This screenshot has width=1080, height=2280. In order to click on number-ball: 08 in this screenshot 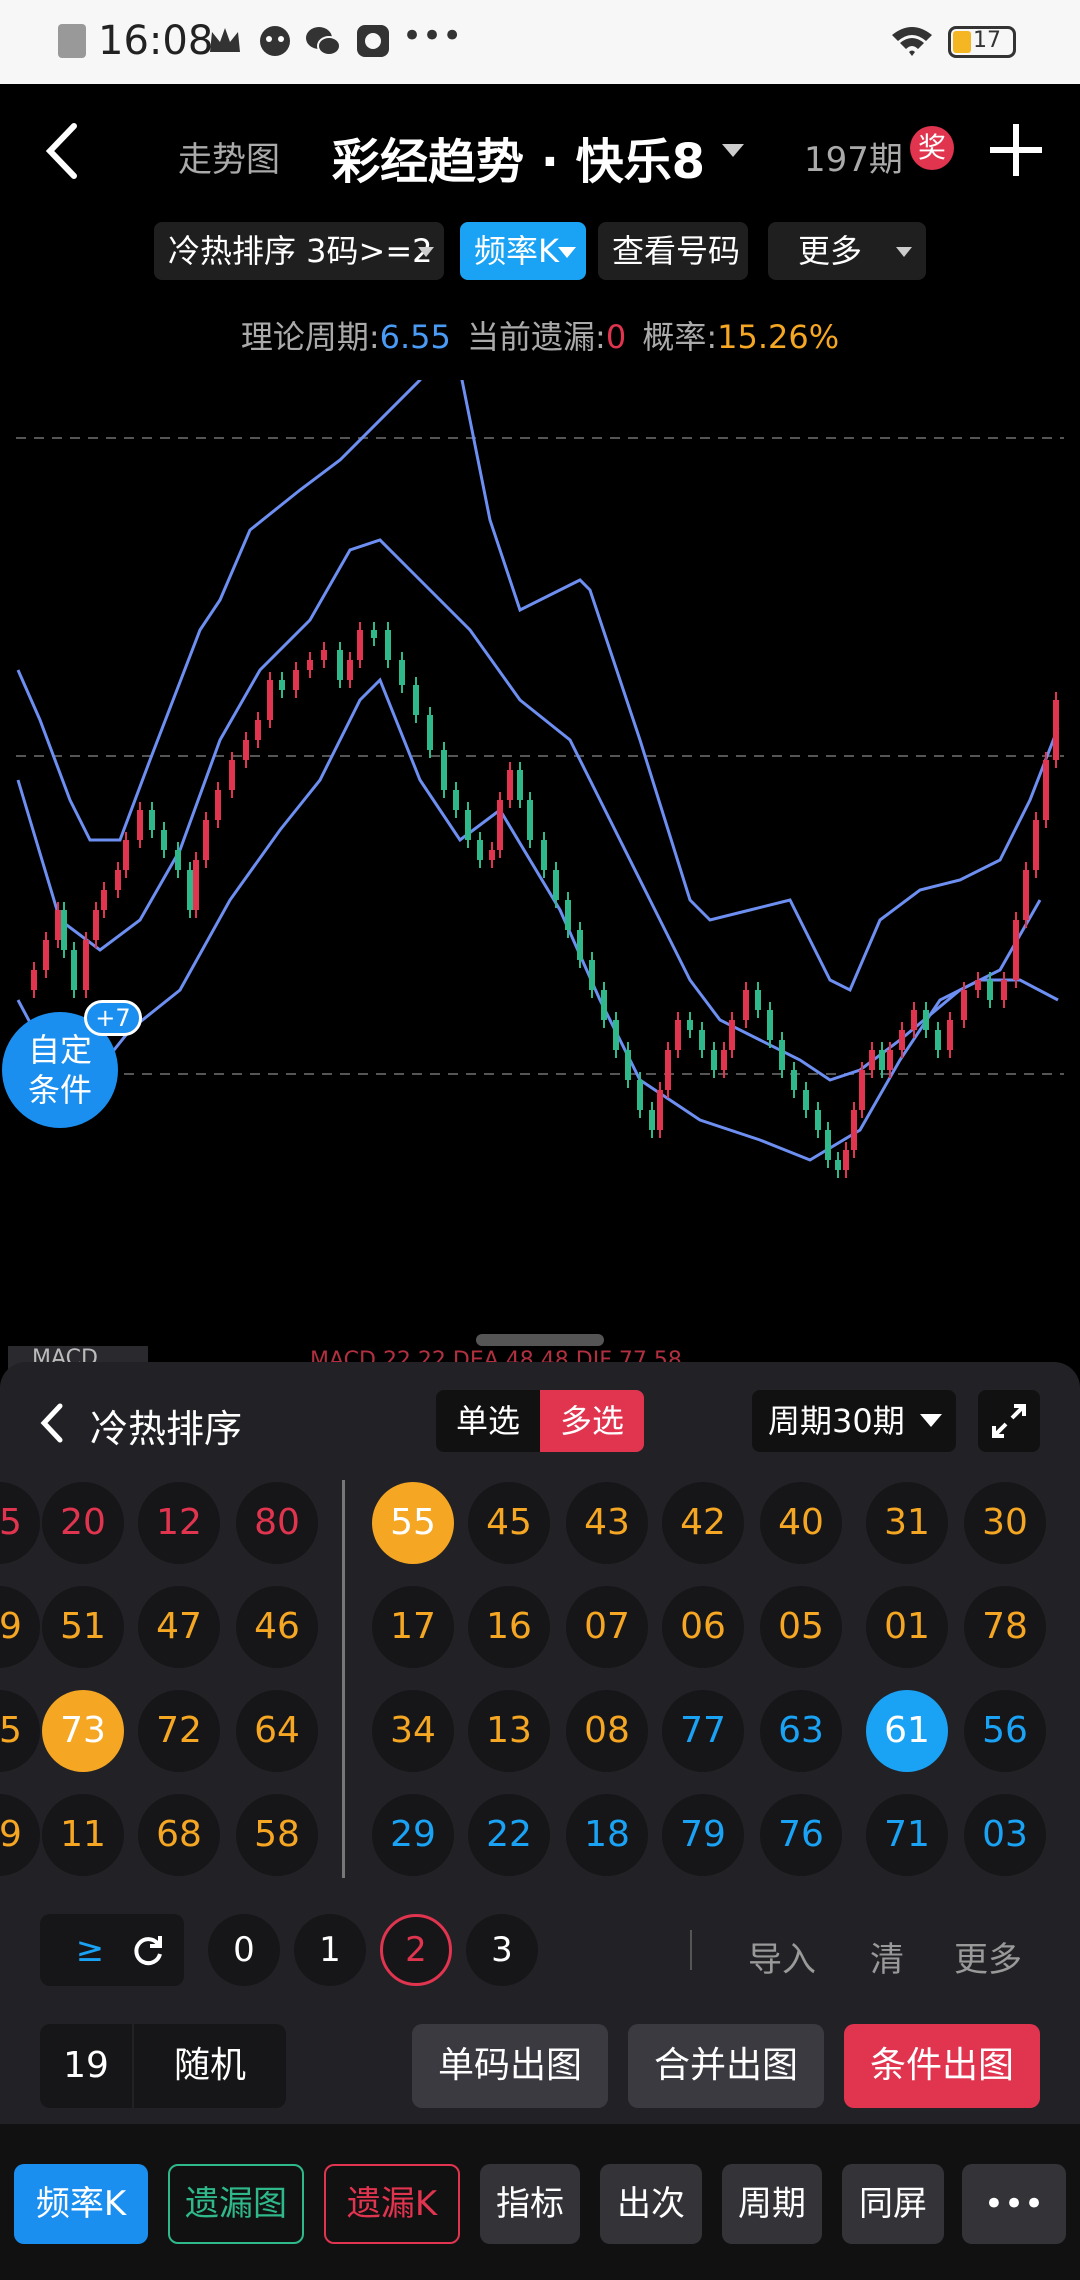, I will do `click(607, 1731)`.